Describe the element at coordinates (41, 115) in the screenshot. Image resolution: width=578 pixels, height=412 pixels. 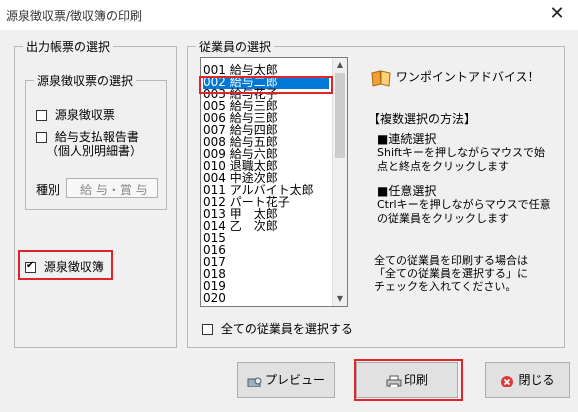
I see `withholding-slip-checkbox` at that location.